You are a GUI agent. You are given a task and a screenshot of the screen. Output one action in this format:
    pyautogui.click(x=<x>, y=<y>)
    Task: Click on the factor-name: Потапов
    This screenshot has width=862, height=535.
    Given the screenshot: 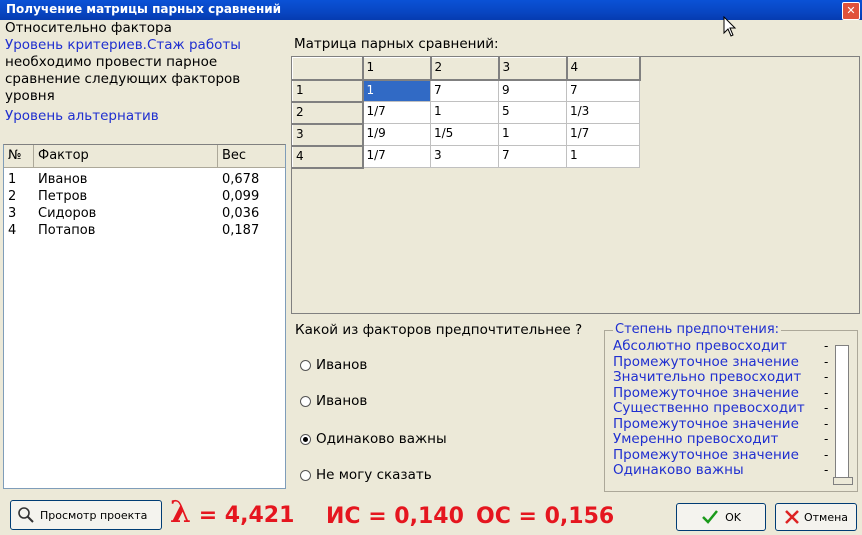 What is the action you would take?
    pyautogui.click(x=67, y=230)
    